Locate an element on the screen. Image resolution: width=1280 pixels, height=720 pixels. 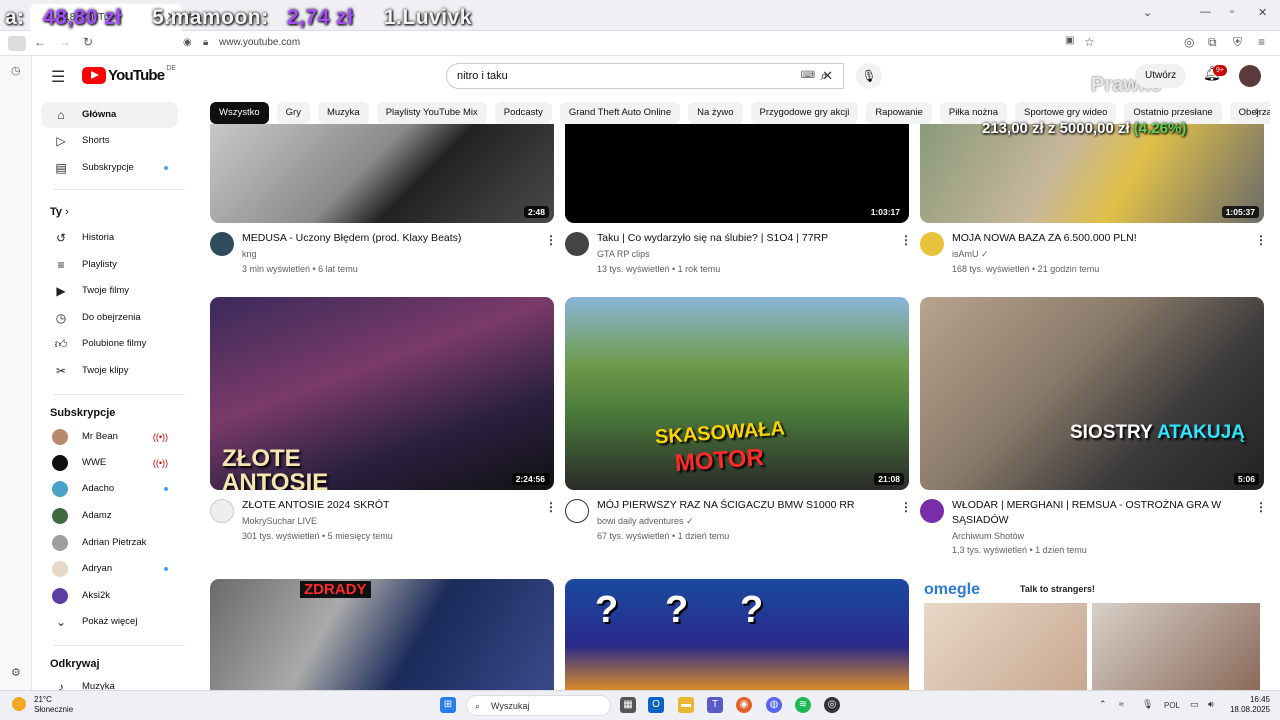
voice-search-button: 🎙︎ is located at coordinates (869, 76).